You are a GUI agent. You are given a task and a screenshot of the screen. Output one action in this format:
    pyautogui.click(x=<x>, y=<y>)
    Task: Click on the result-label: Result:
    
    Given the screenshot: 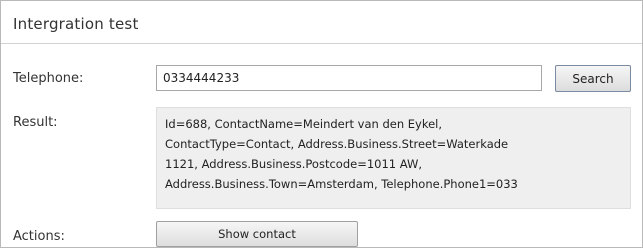 What is the action you would take?
    pyautogui.click(x=35, y=122)
    